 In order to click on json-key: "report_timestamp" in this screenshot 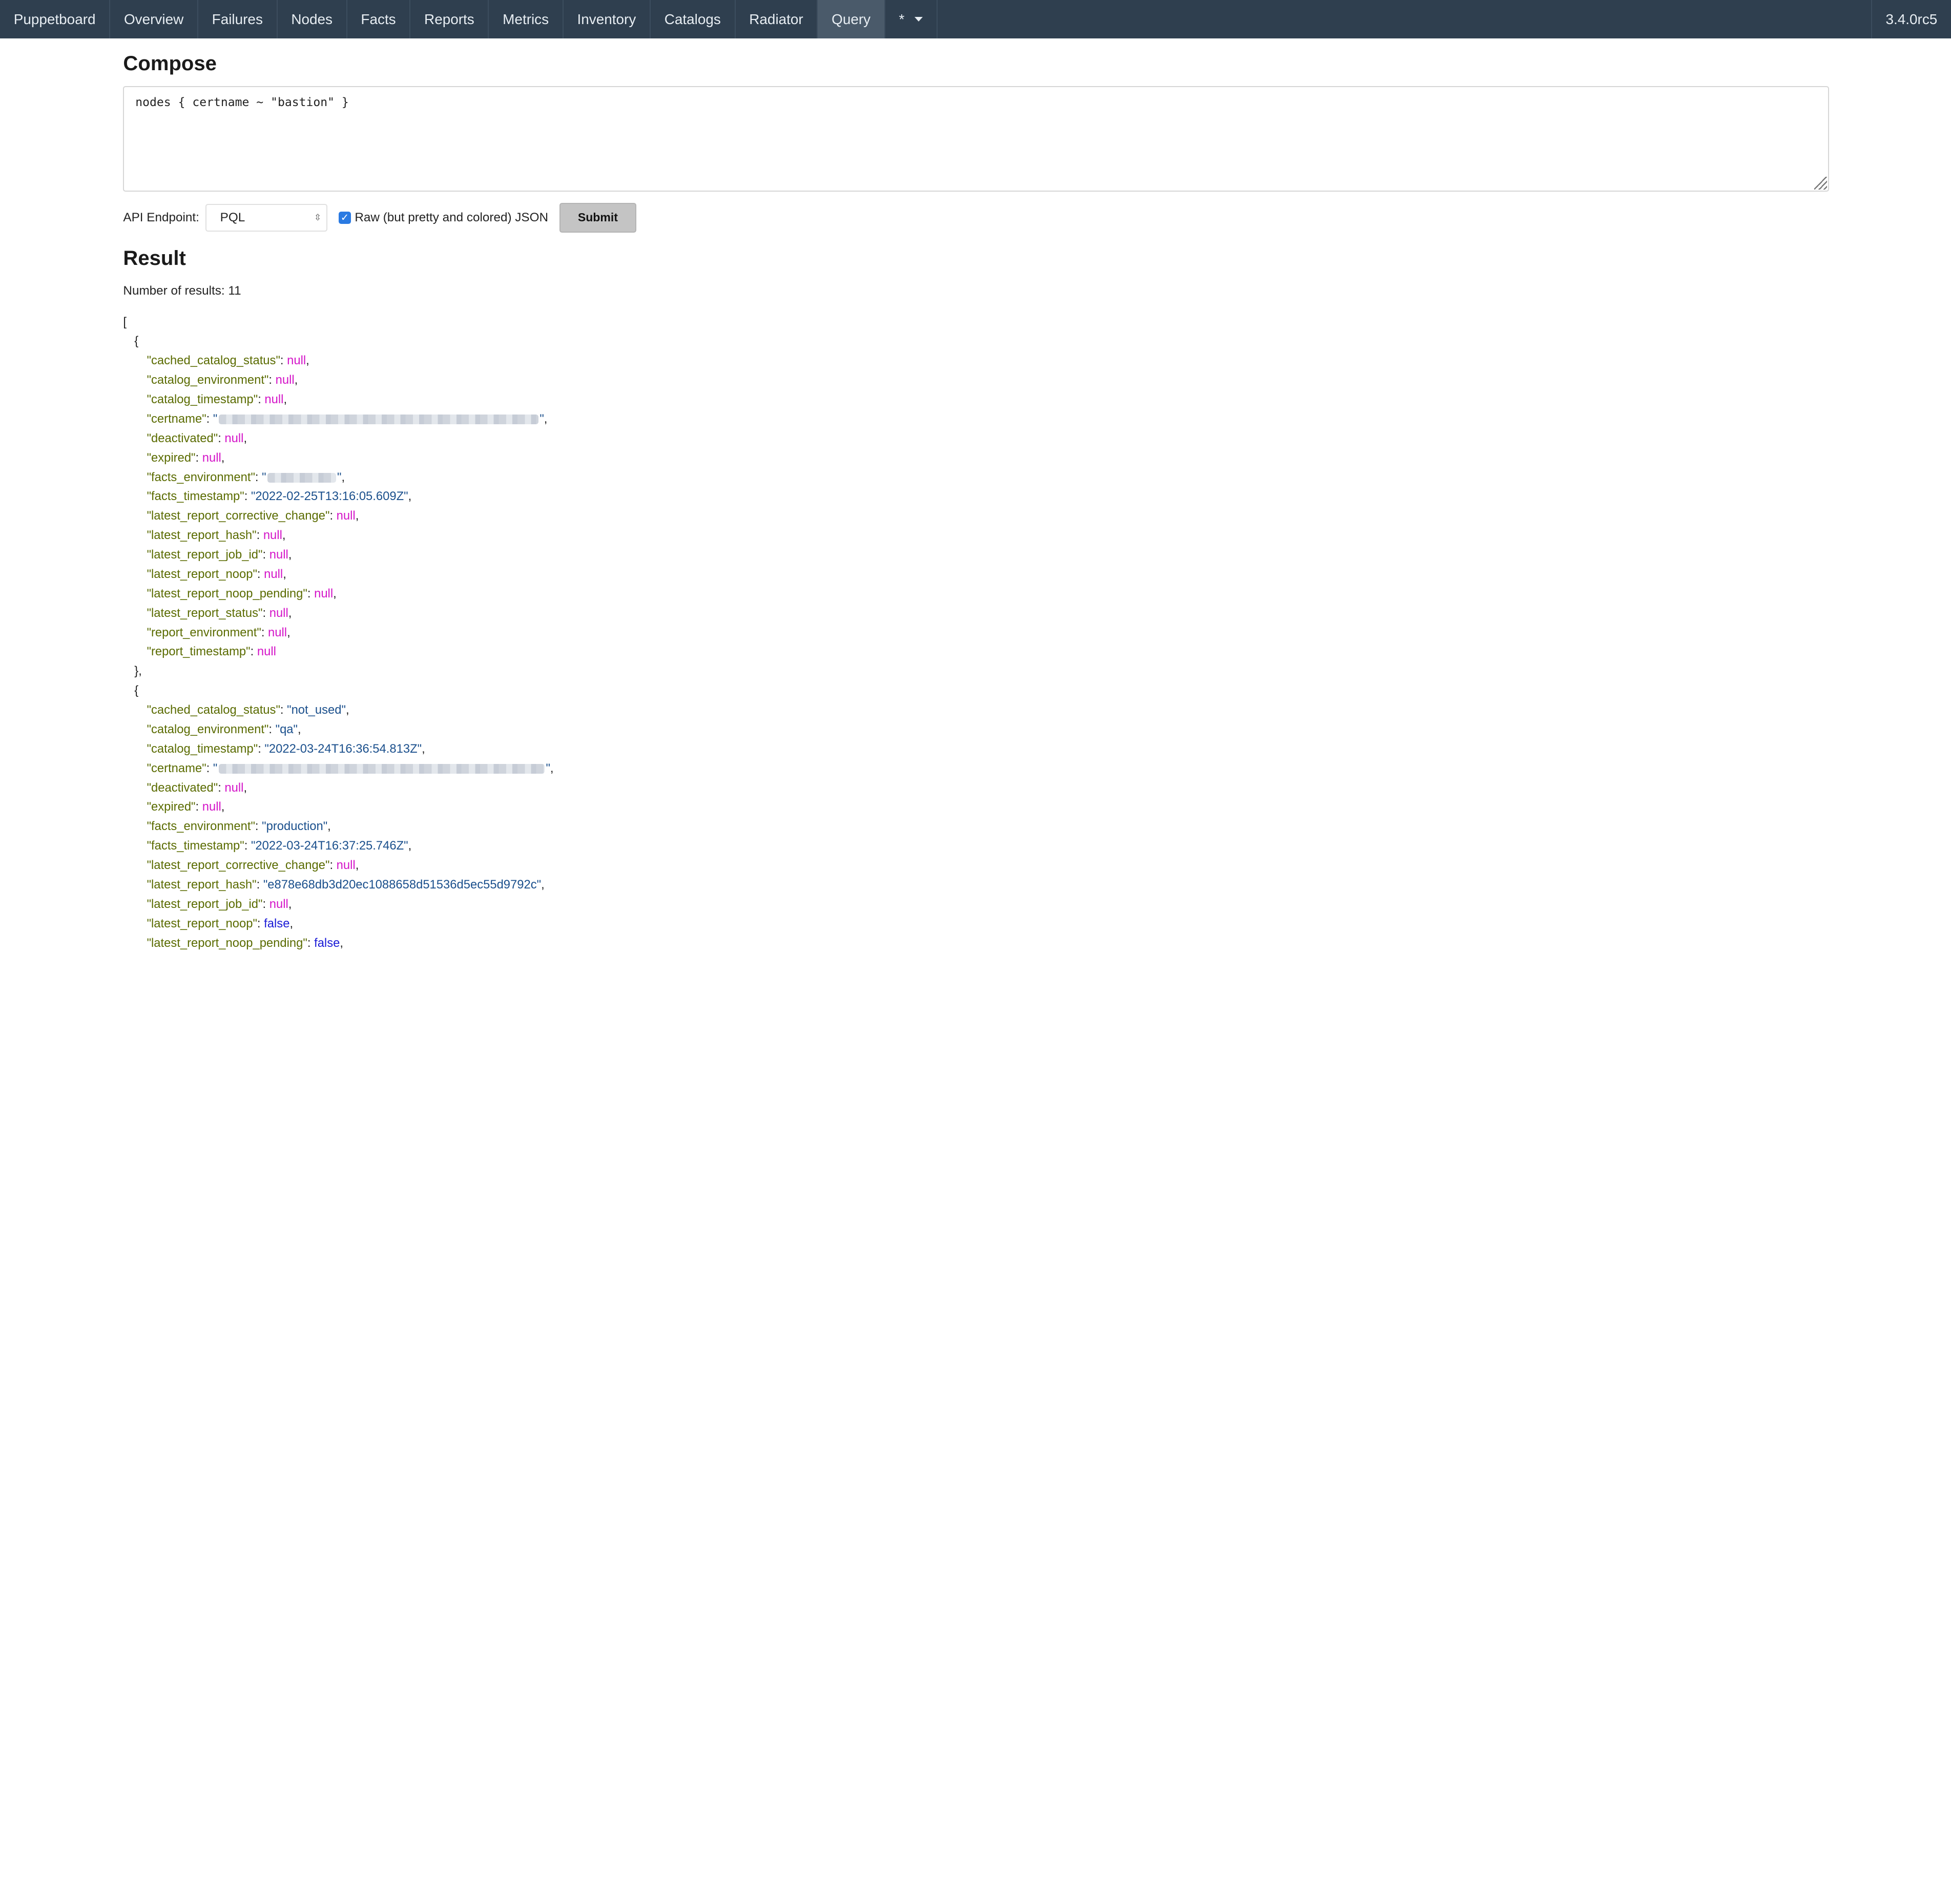, I will do `click(199, 652)`.